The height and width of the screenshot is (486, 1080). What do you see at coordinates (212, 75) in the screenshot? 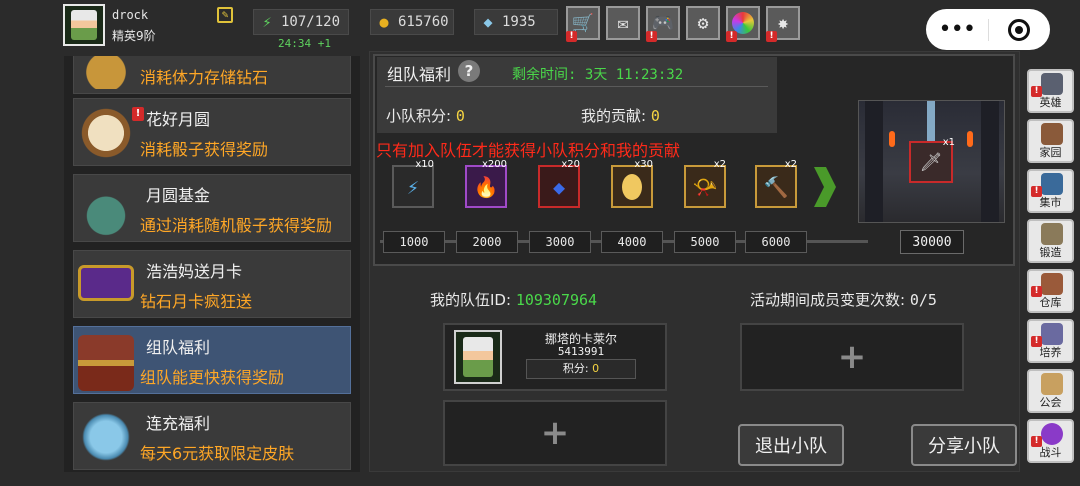
I see `menu-item-diamond-storage: 消耗体力存储钻石` at bounding box center [212, 75].